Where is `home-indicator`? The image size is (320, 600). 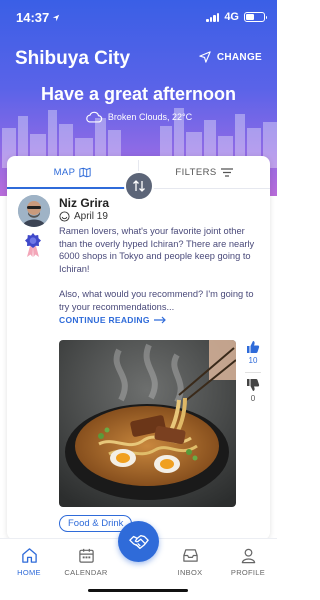
home-indicator is located at coordinates (138, 590).